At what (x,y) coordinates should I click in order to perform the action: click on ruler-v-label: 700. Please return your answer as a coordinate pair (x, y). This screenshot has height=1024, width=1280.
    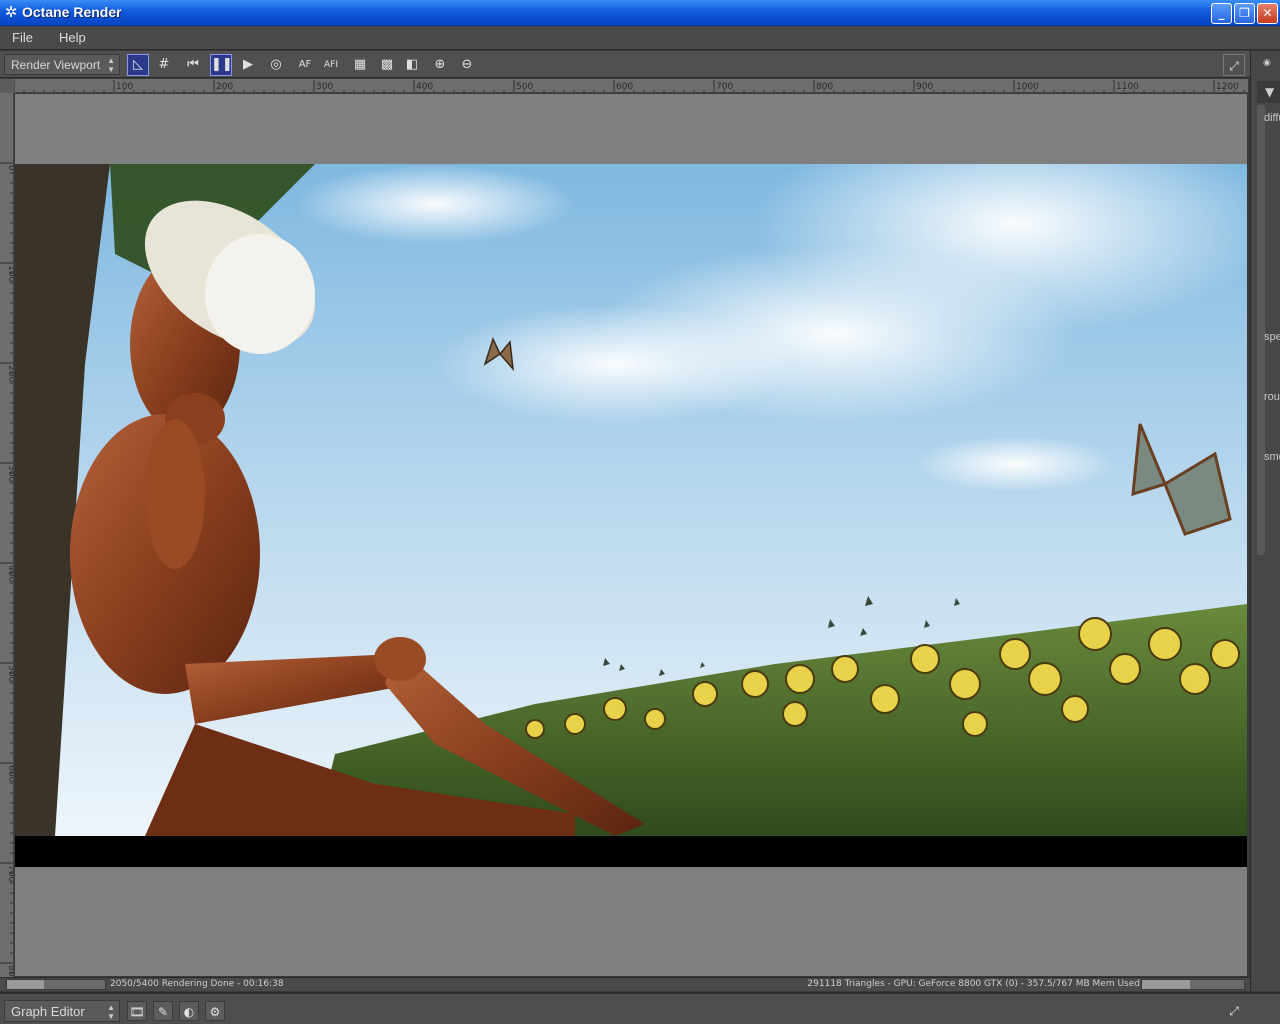
    Looking at the image, I should click on (10, 873).